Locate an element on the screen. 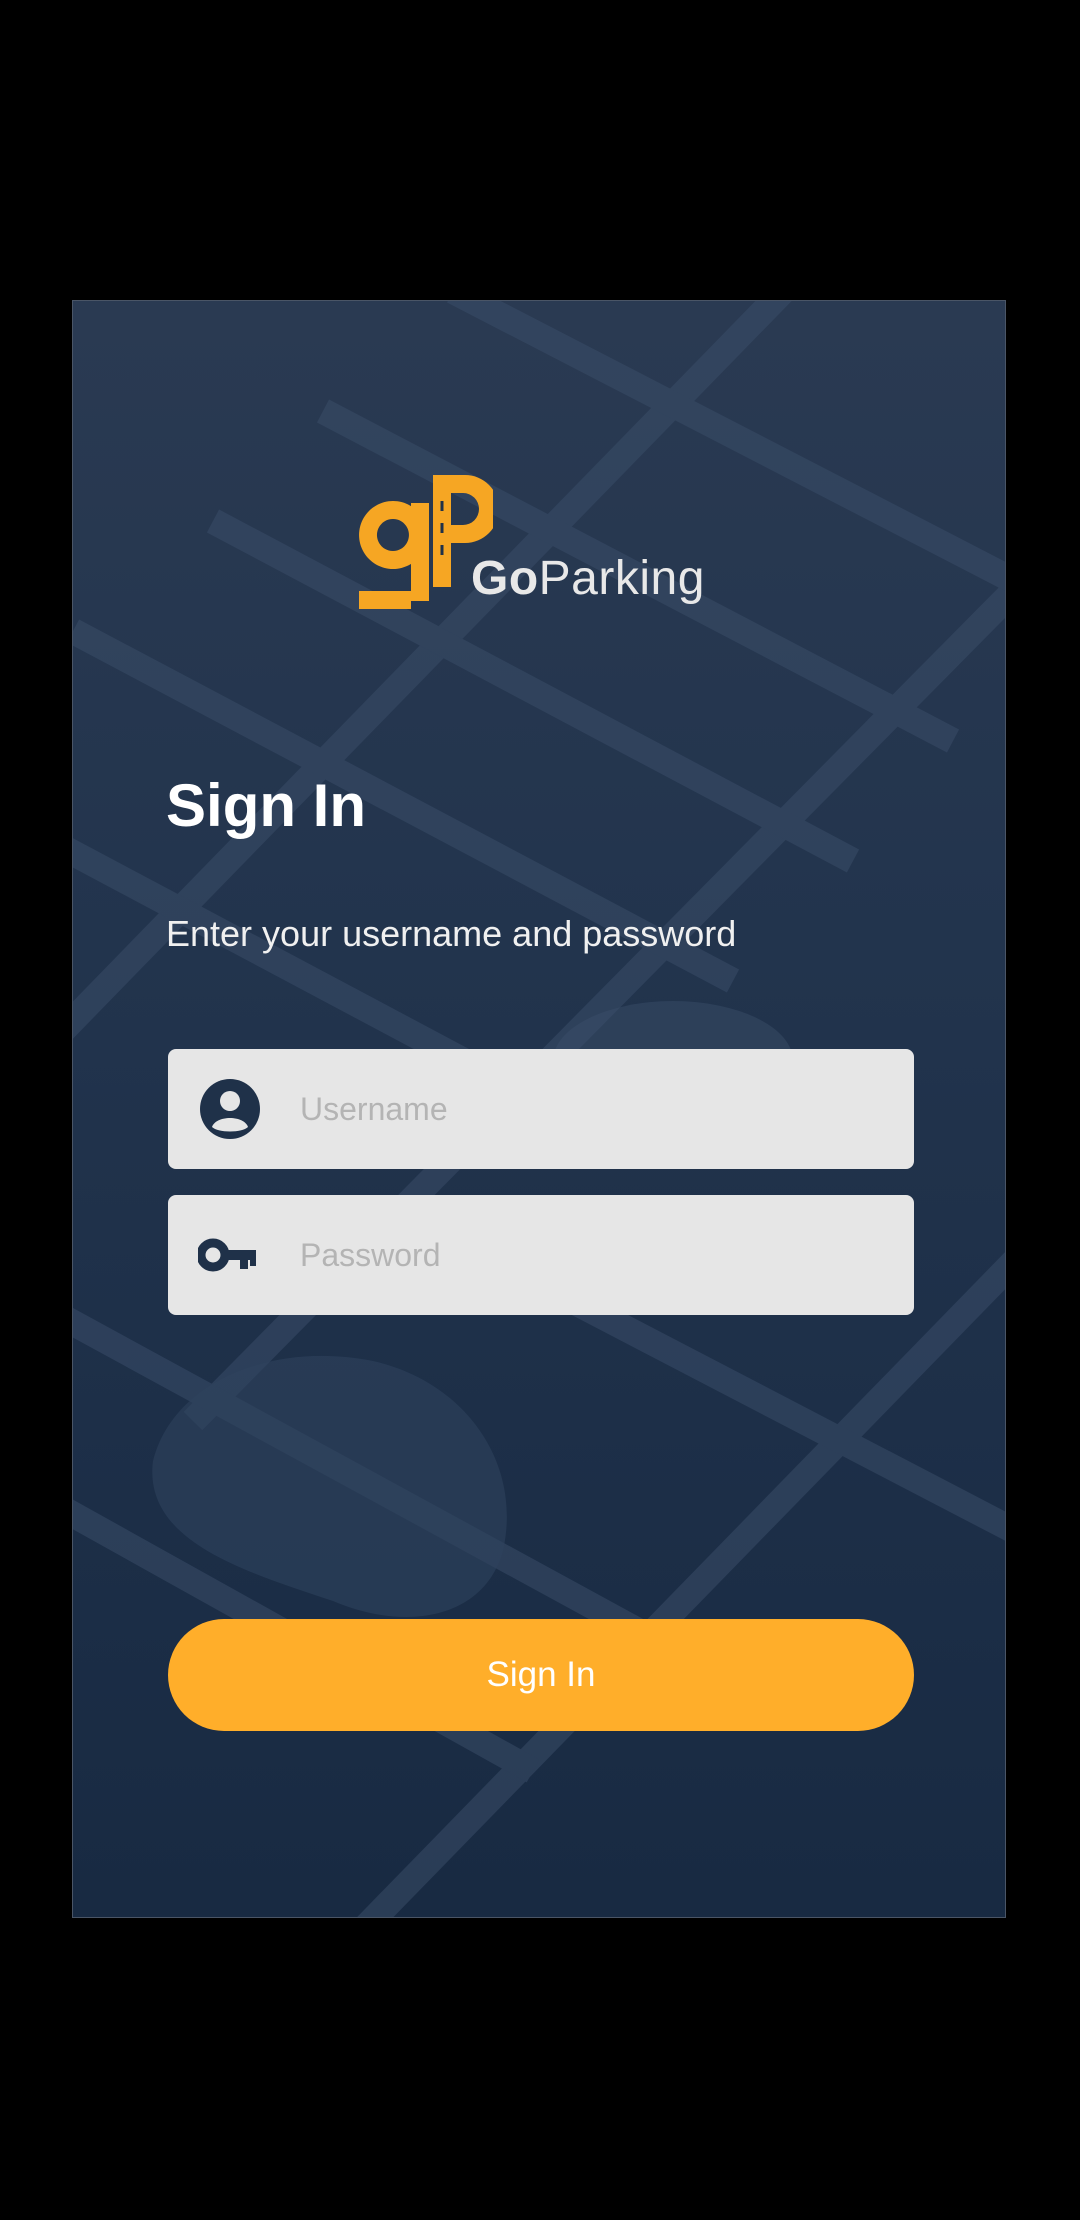  signin-instructions: Enter your username and password is located at coordinates (451, 933).